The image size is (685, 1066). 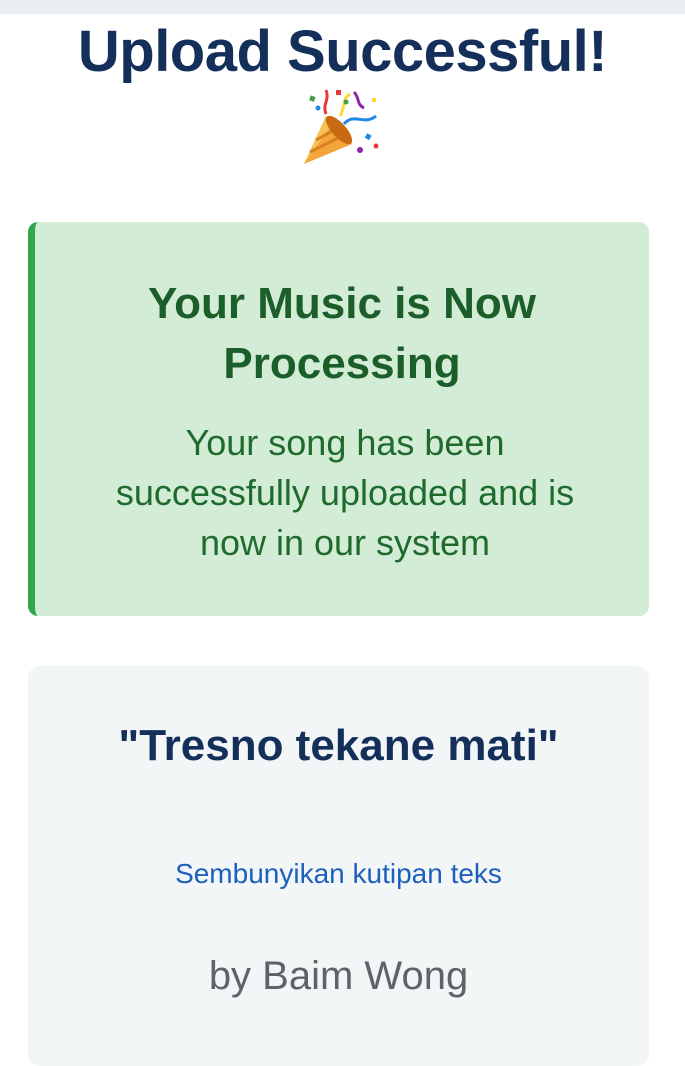 I want to click on party-popper-icon, so click(x=339, y=127).